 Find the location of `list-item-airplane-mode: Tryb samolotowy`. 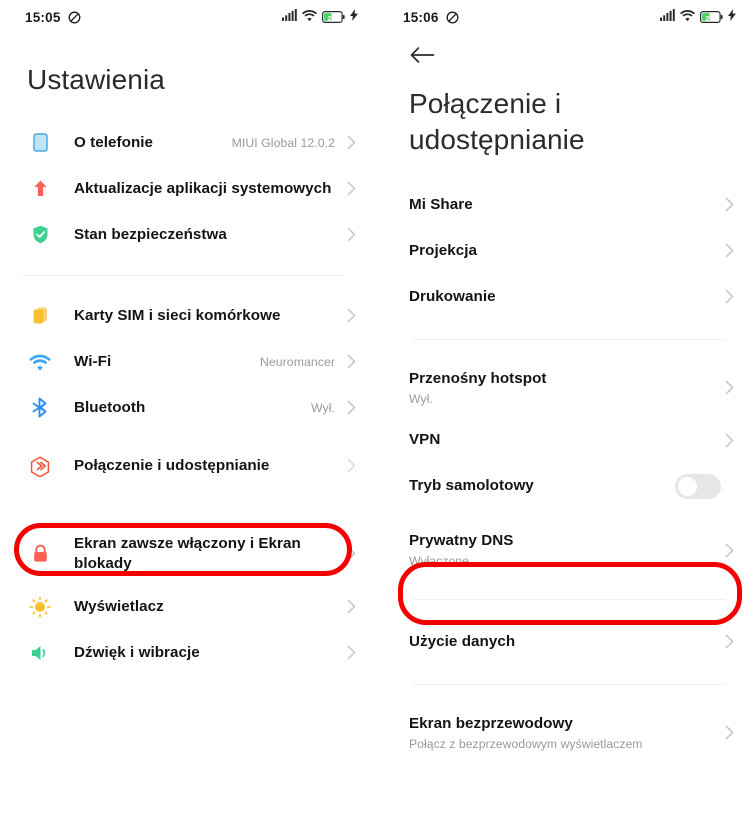

list-item-airplane-mode: Tryb samolotowy is located at coordinates (567, 486).